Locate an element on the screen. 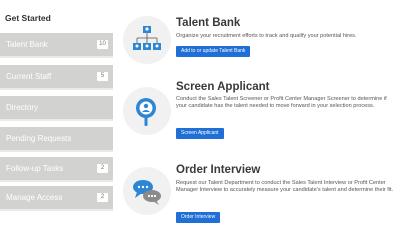 This screenshot has width=400, height=240. sidebar-title: Get Started is located at coordinates (28, 18).